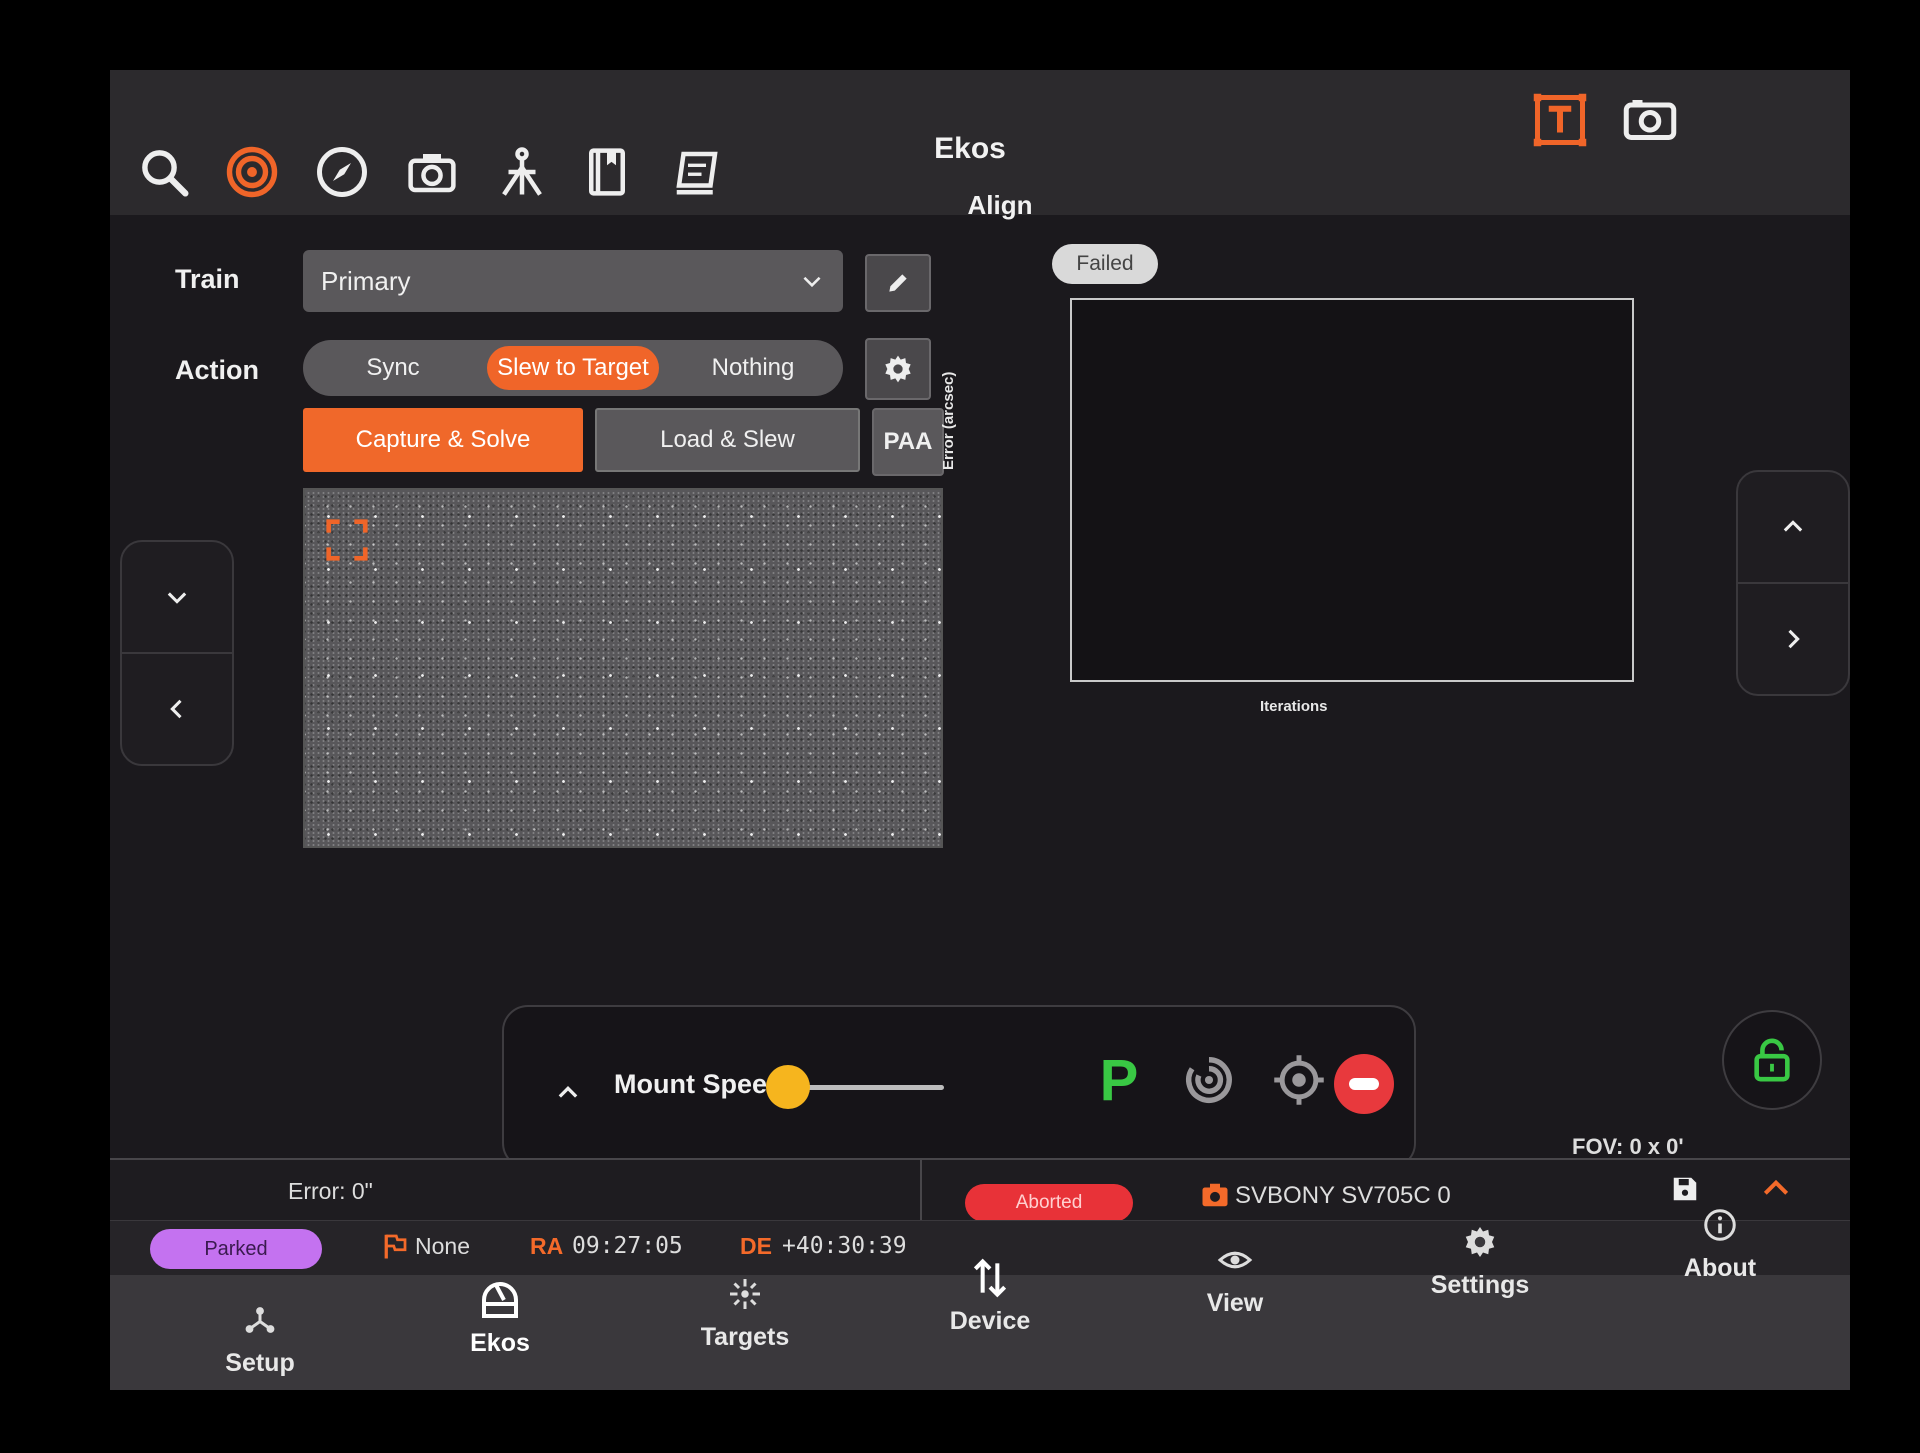 The width and height of the screenshot is (1920, 1453). Describe the element at coordinates (252, 172) in the screenshot. I see `align-target-icon` at that location.